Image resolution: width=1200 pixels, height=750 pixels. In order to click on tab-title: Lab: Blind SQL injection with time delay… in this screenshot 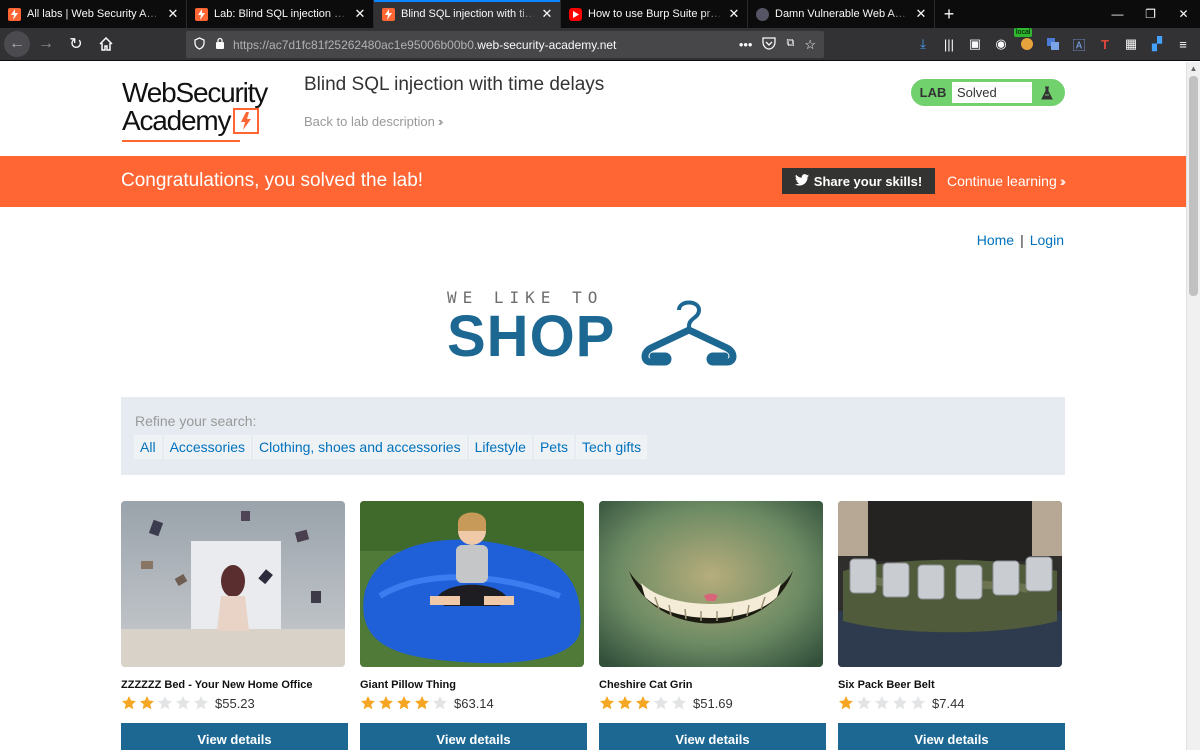, I will do `click(281, 14)`.